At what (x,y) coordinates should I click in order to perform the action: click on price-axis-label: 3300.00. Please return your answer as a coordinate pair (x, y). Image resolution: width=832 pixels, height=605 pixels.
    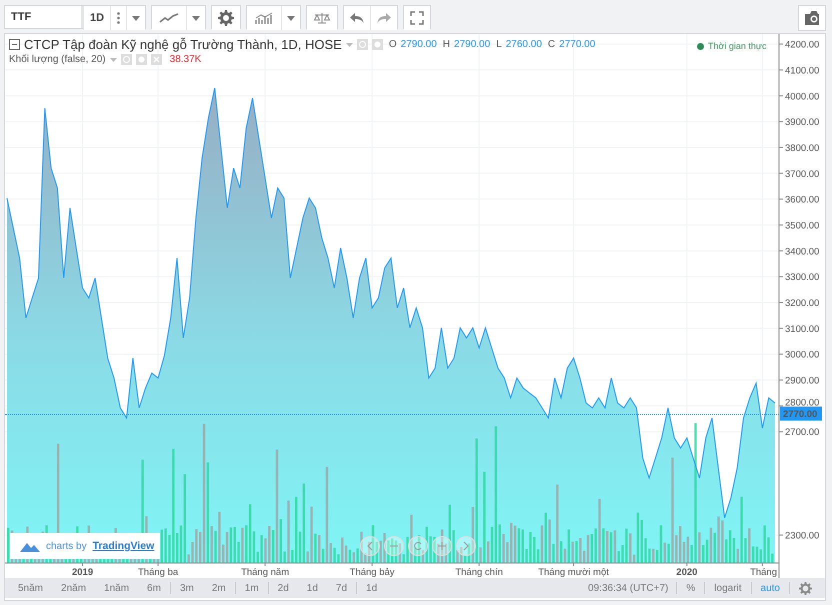
    Looking at the image, I should click on (802, 278).